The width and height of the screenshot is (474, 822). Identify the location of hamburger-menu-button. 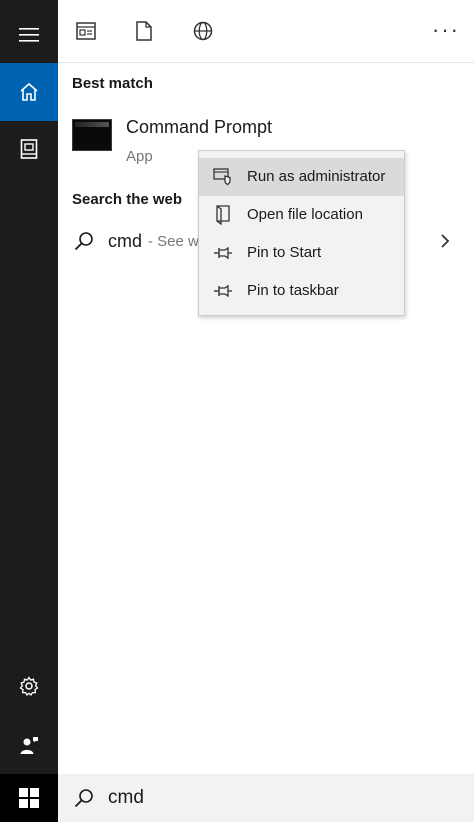
(29, 35).